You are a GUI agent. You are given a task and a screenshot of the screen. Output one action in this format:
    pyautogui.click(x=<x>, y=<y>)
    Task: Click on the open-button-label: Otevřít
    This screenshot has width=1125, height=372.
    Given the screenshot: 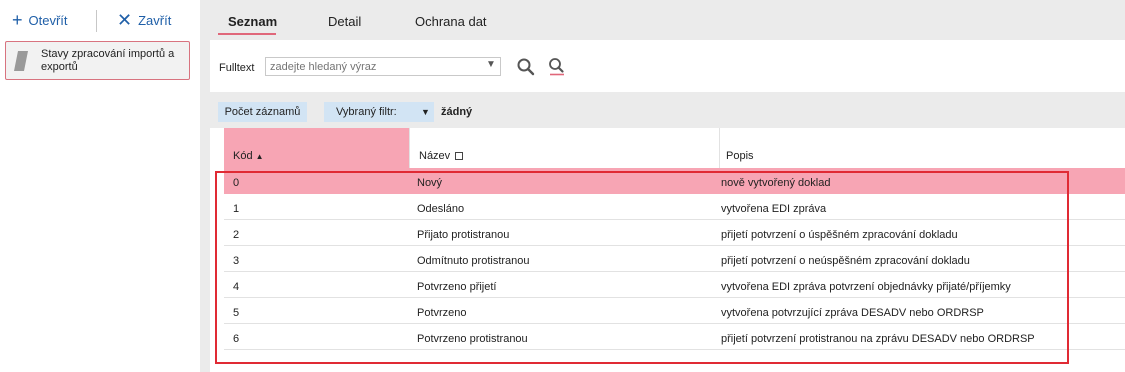 What is the action you would take?
    pyautogui.click(x=48, y=20)
    